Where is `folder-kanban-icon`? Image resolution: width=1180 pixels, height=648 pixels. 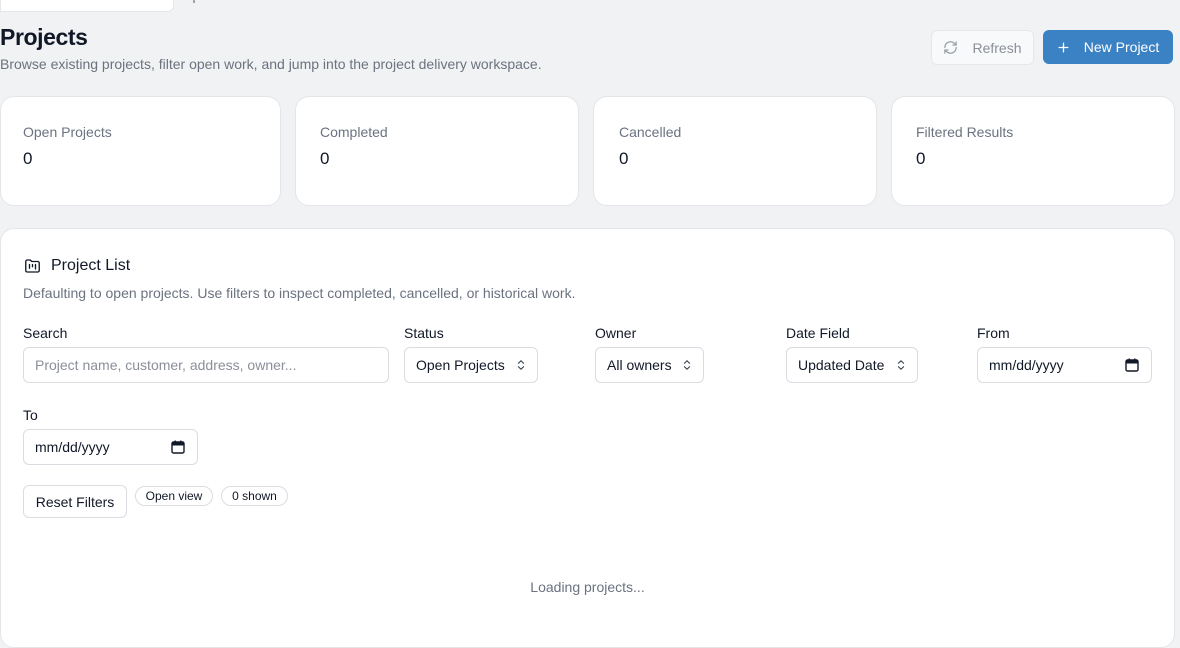
folder-kanban-icon is located at coordinates (32, 266).